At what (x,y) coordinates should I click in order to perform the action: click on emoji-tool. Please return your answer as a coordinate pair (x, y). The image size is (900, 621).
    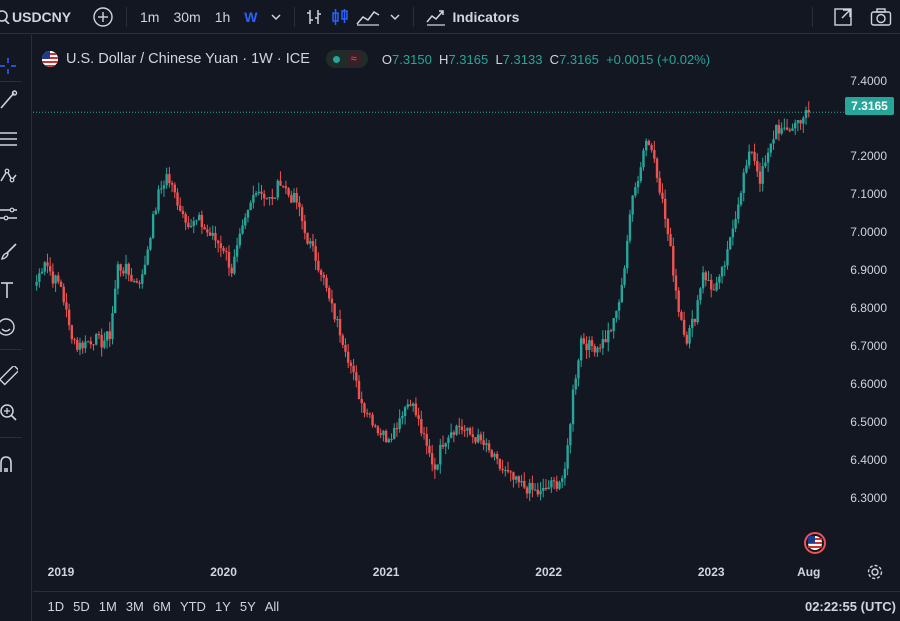
    Looking at the image, I should click on (11, 327).